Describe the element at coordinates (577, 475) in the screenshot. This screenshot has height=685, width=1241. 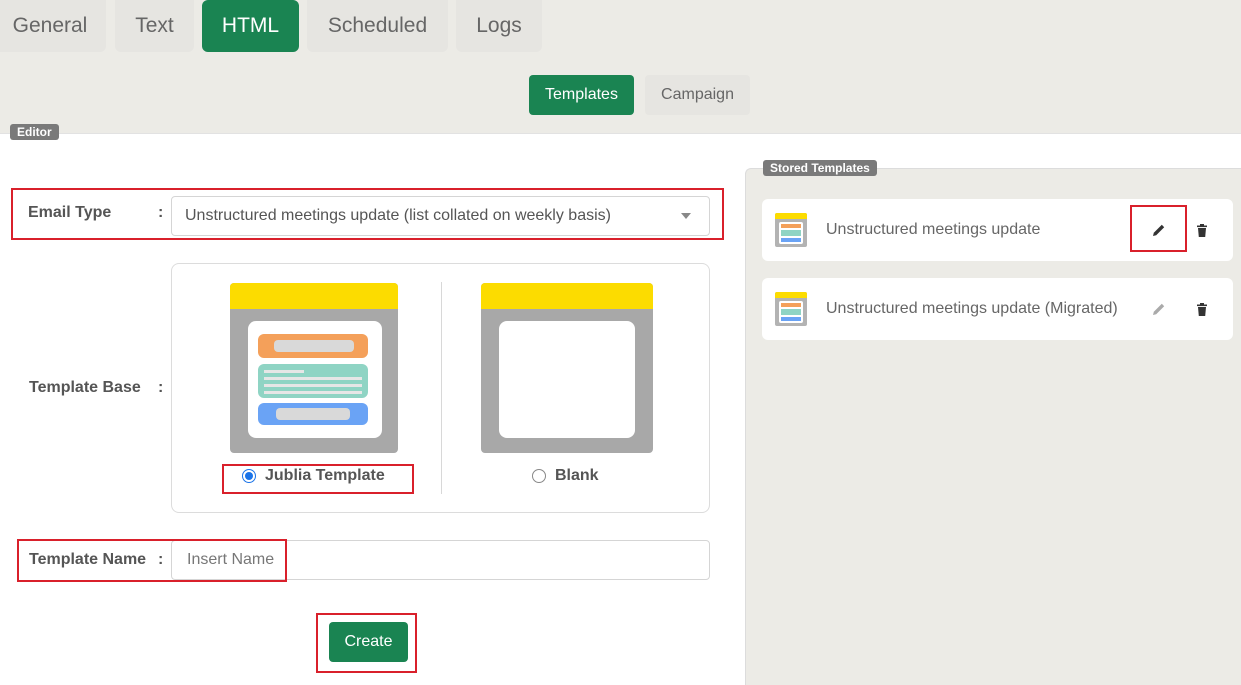
I see `blank-label: Blank` at that location.